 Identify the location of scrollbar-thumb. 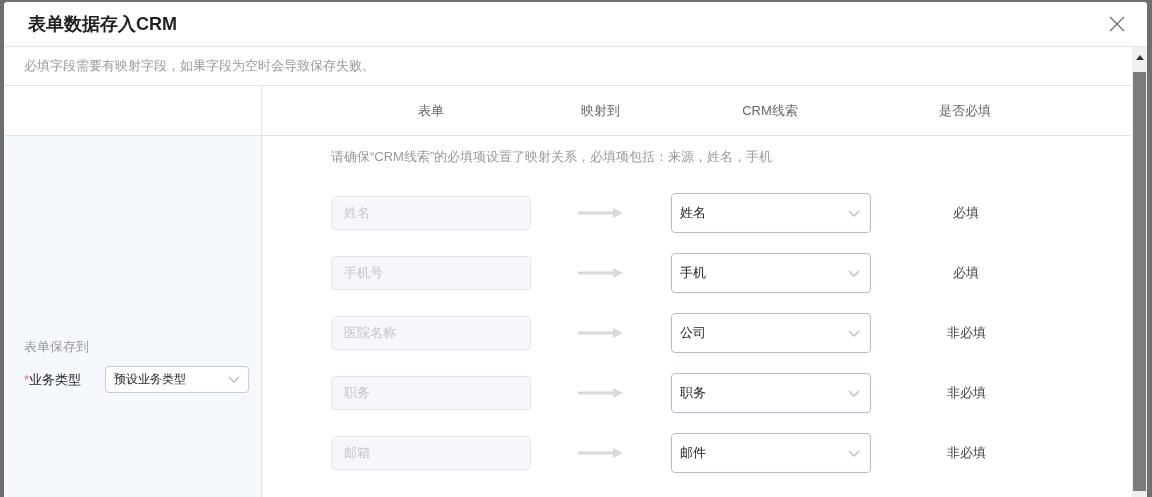
(1139, 281).